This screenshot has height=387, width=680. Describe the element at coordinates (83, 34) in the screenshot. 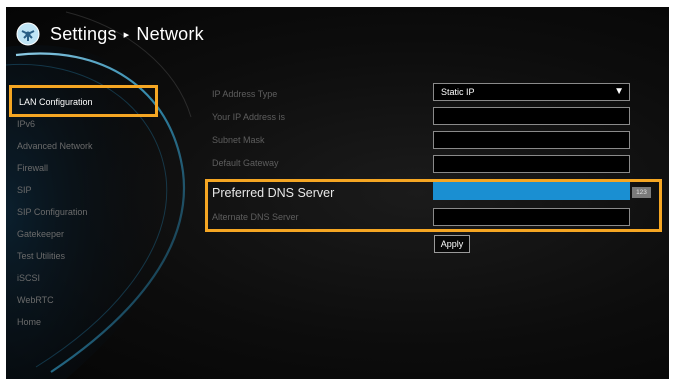

I see `breadcrumb-settings: Settings` at that location.